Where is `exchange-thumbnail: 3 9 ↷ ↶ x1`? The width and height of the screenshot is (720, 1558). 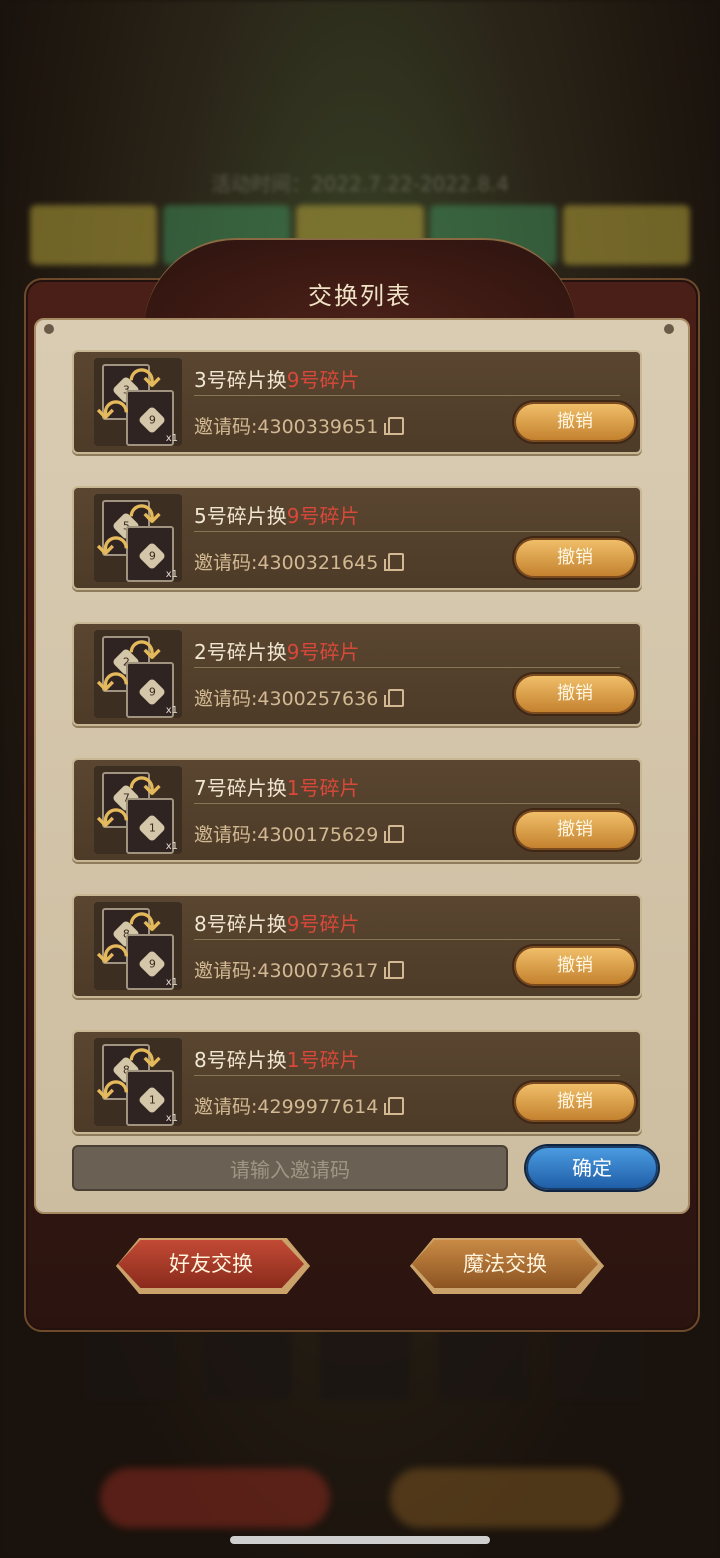 exchange-thumbnail: 3 9 ↷ ↶ x1 is located at coordinates (138, 402).